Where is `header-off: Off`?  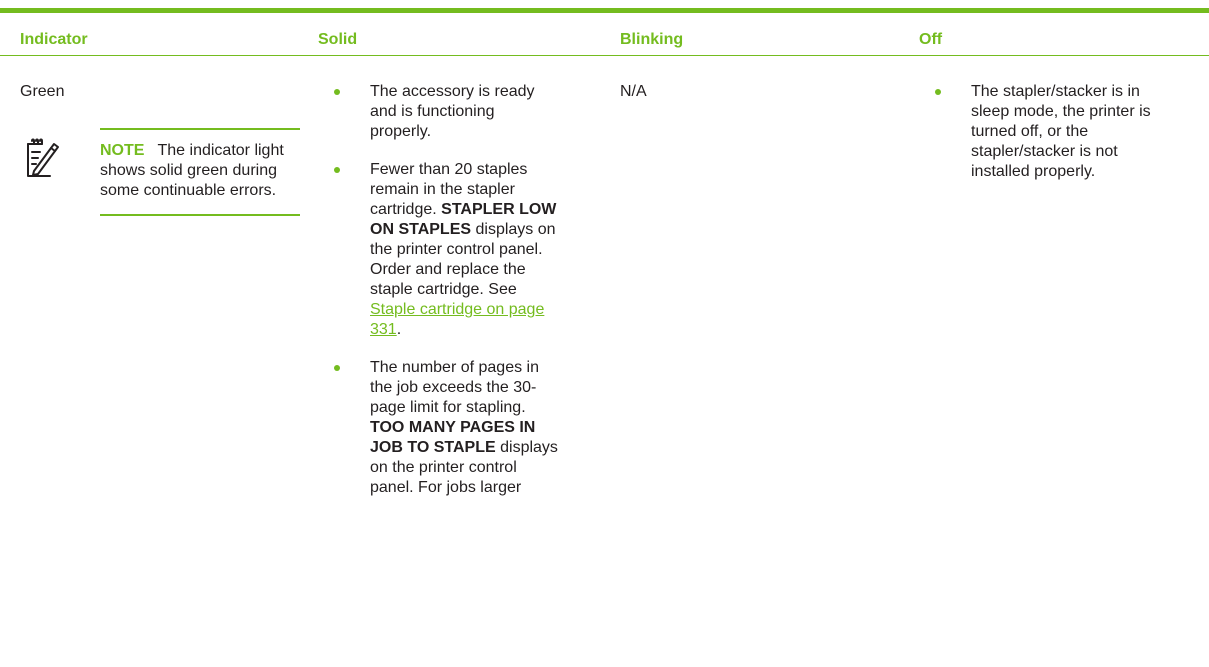
header-off: Off is located at coordinates (931, 39).